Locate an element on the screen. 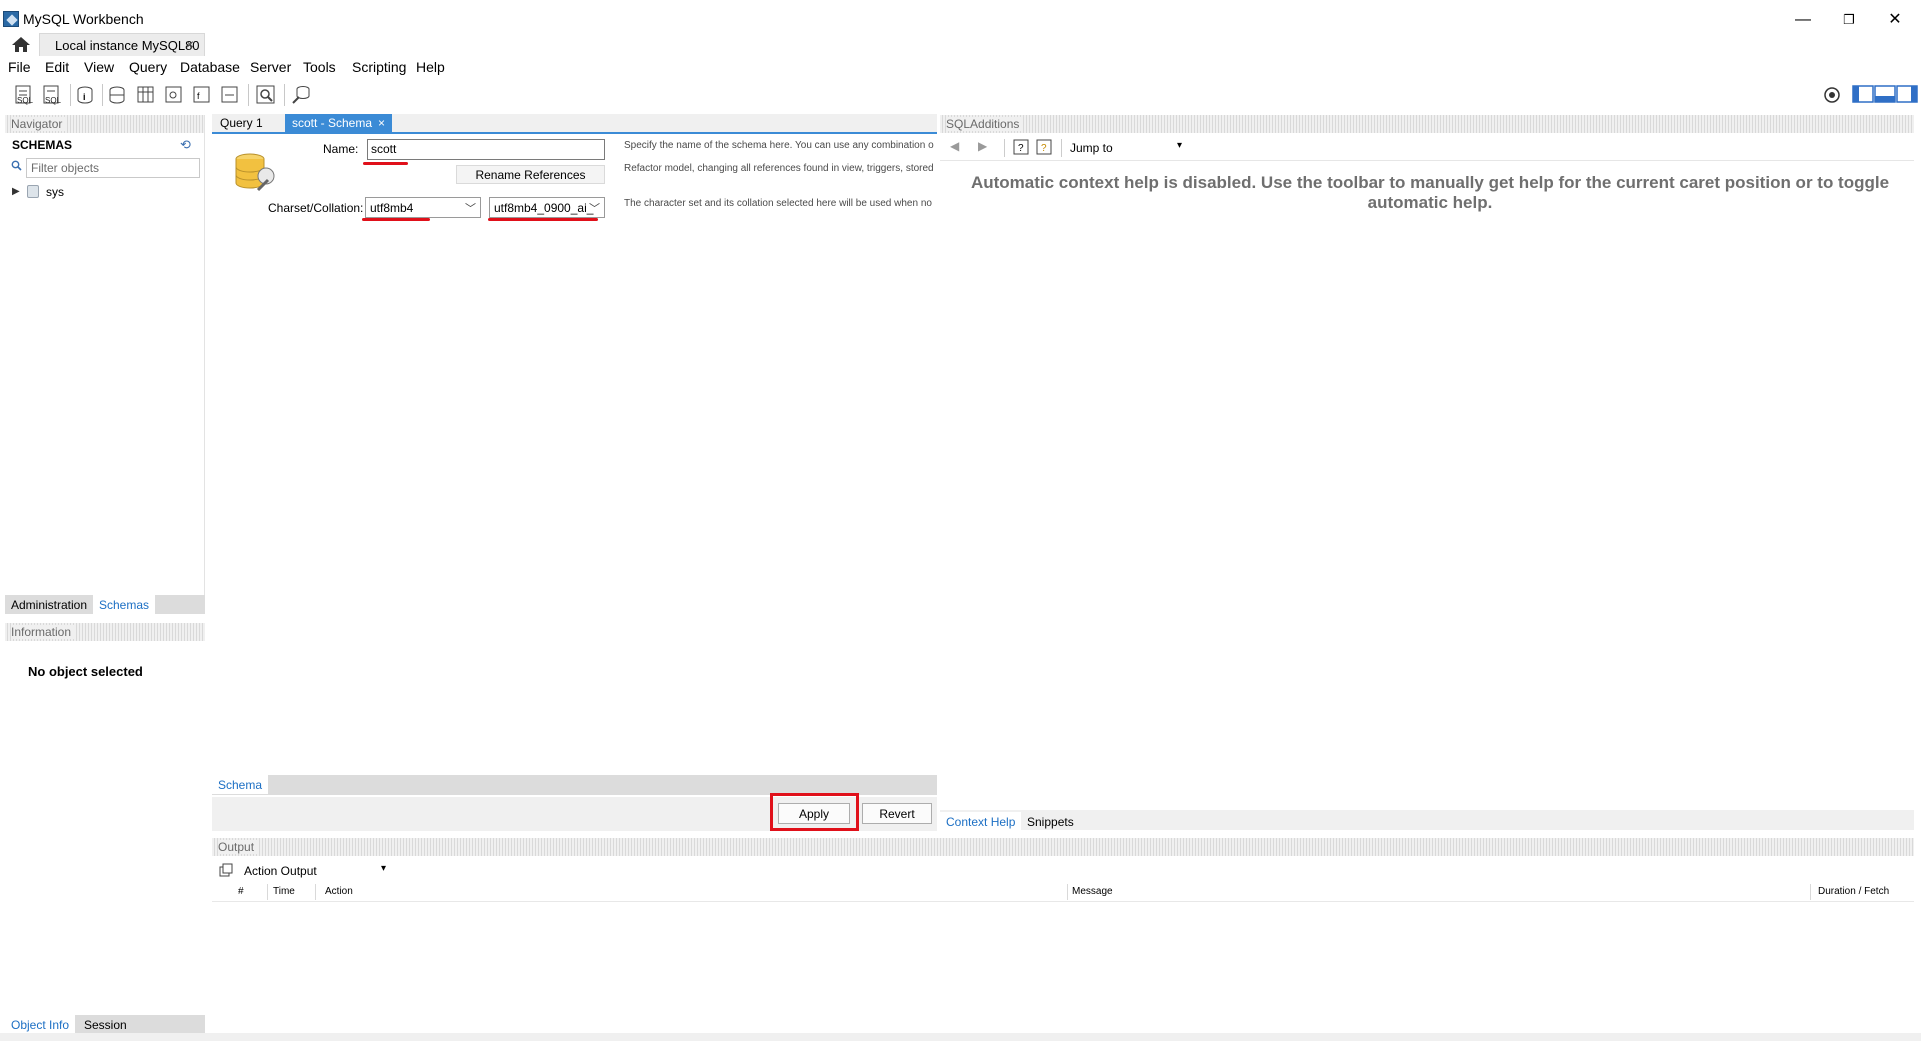 The image size is (1921, 1041). tab-object-info: Object Info is located at coordinates (40, 1024).